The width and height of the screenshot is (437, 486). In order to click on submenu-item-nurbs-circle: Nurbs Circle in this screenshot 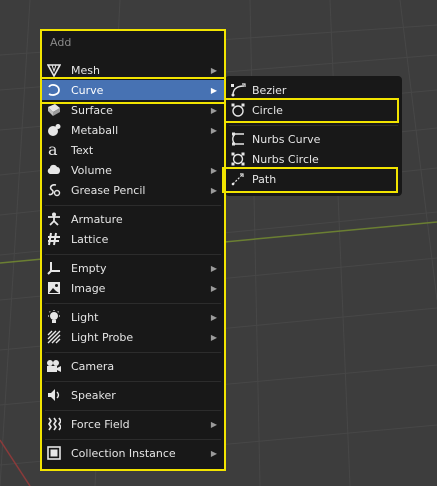, I will do `click(313, 159)`.